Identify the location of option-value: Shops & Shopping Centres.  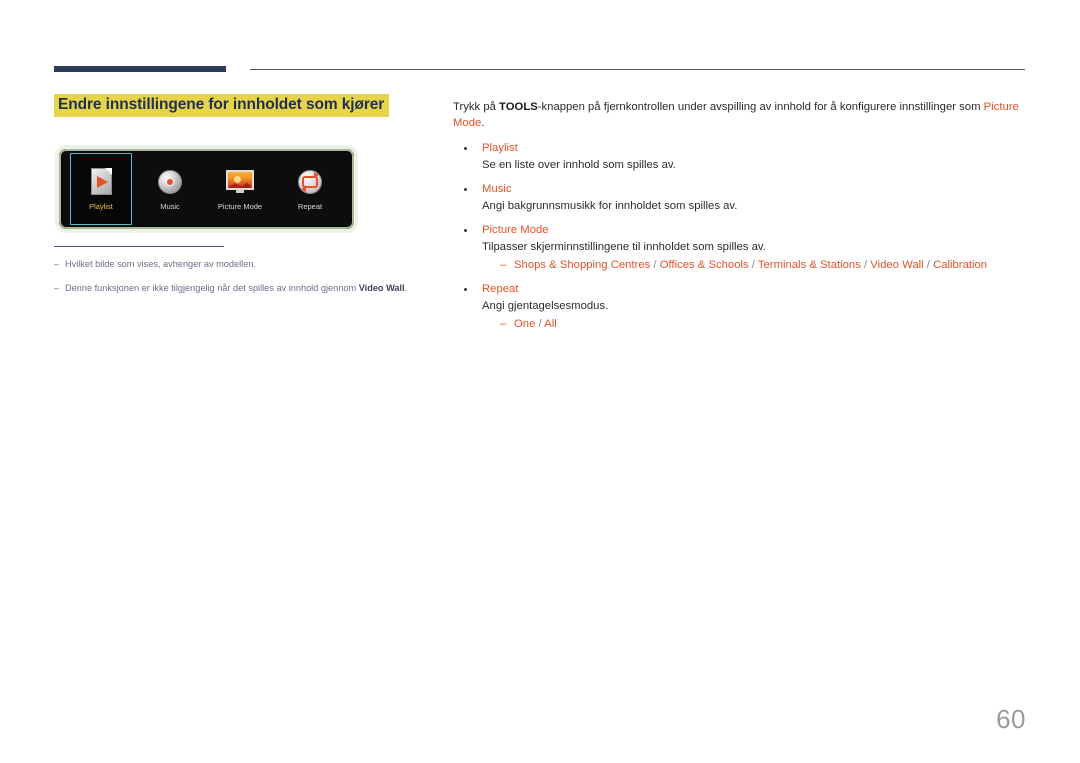
(582, 265).